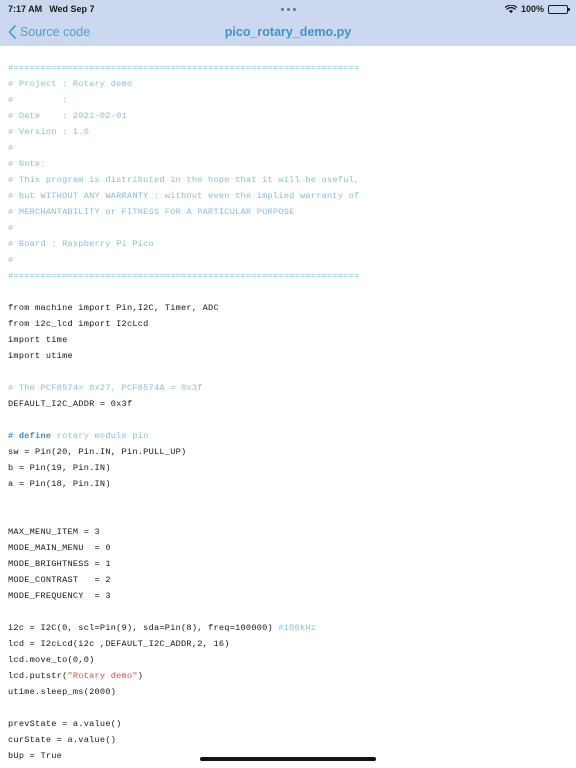  What do you see at coordinates (59, 468) in the screenshot?
I see `code-token: b = Pin(19, Pin.IN)` at bounding box center [59, 468].